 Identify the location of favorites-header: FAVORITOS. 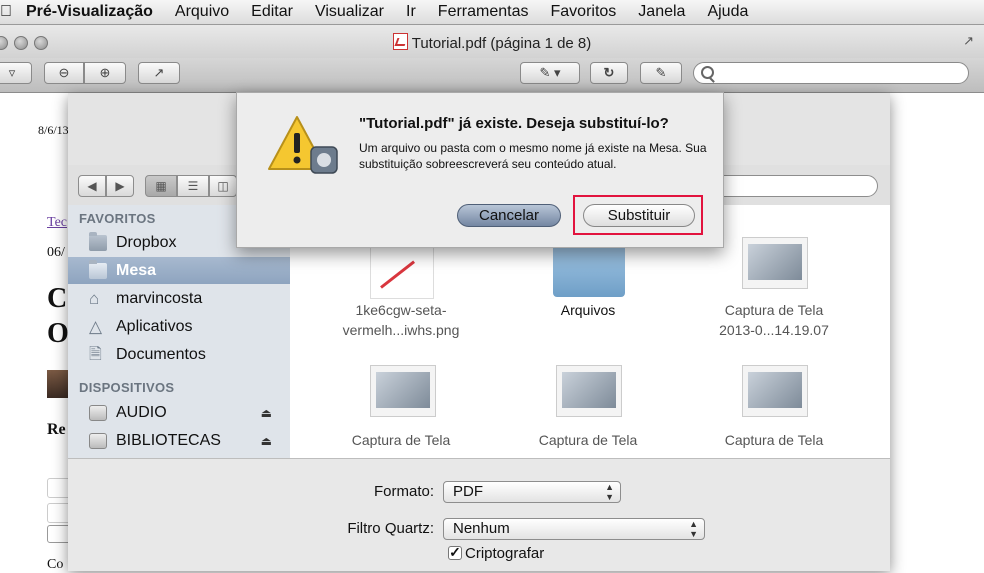
(117, 218).